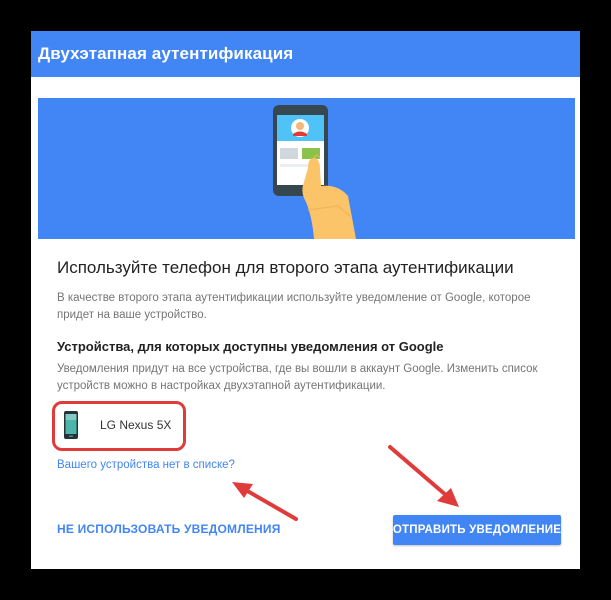 Image resolution: width=611 pixels, height=600 pixels. I want to click on dont-use-notifications-button: НЕ ИСПОЛЬЗОВАТЬ УВЕДОМЛЕНИЯ, so click(169, 529).